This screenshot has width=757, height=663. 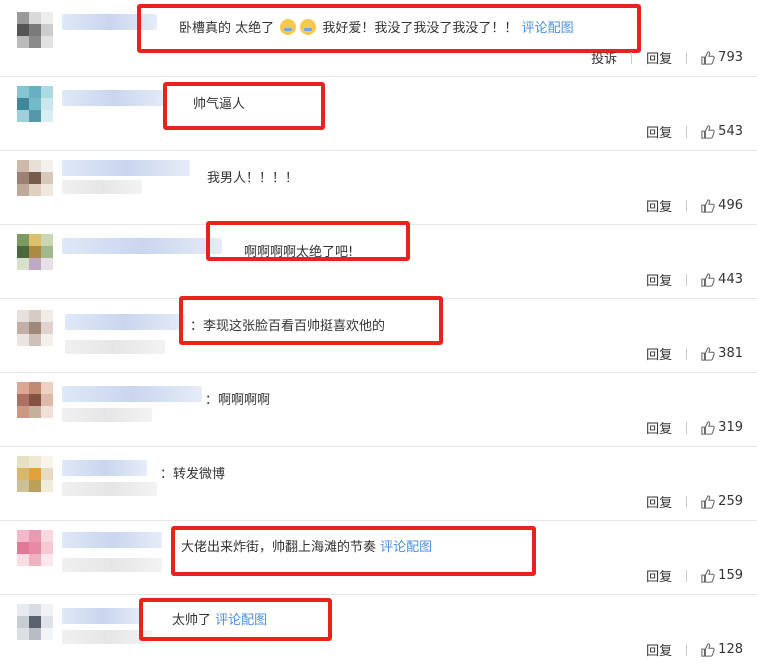 What do you see at coordinates (694, 279) in the screenshot?
I see `comment-actions: 回复 443` at bounding box center [694, 279].